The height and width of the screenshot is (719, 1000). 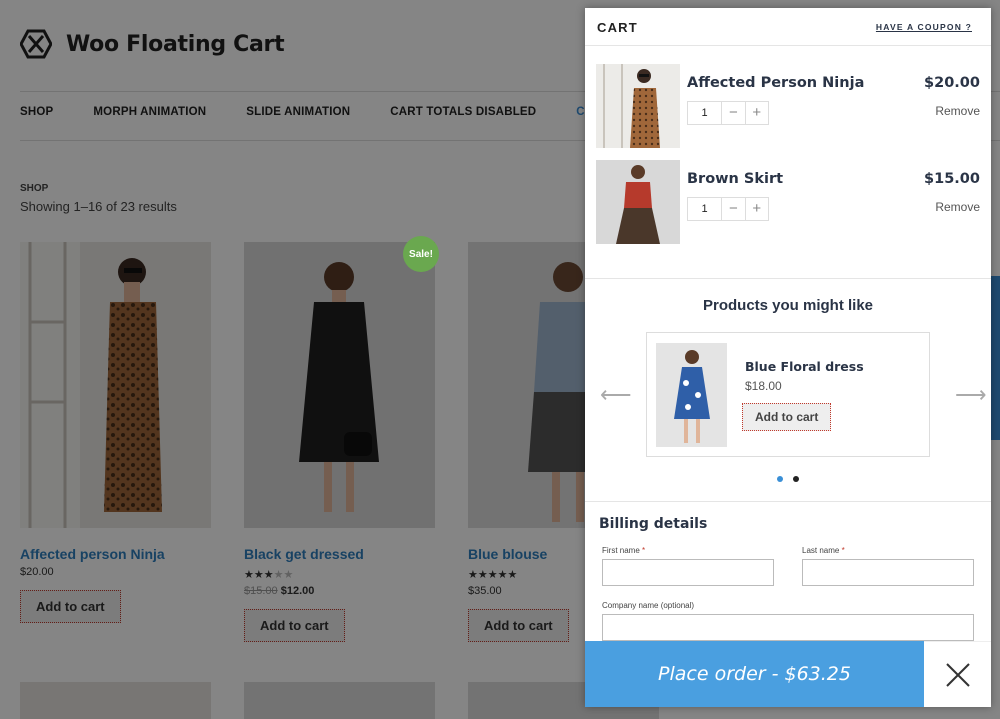 I want to click on cart-item-price: $15.00, so click(x=952, y=179).